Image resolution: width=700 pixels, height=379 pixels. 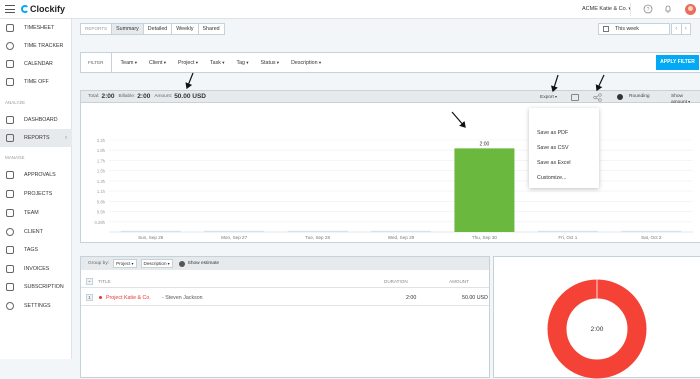 What do you see at coordinates (189, 81) in the screenshot?
I see `arrow-amount` at bounding box center [189, 81].